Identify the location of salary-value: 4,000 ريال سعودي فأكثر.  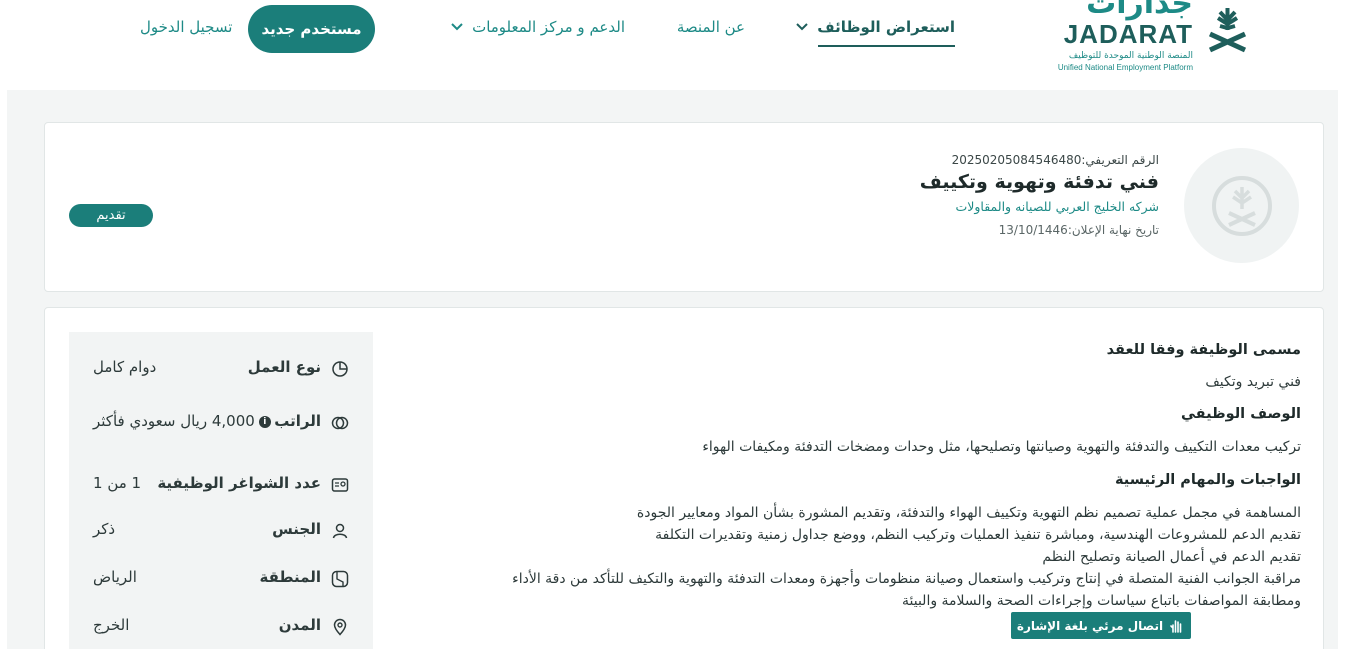
(174, 421).